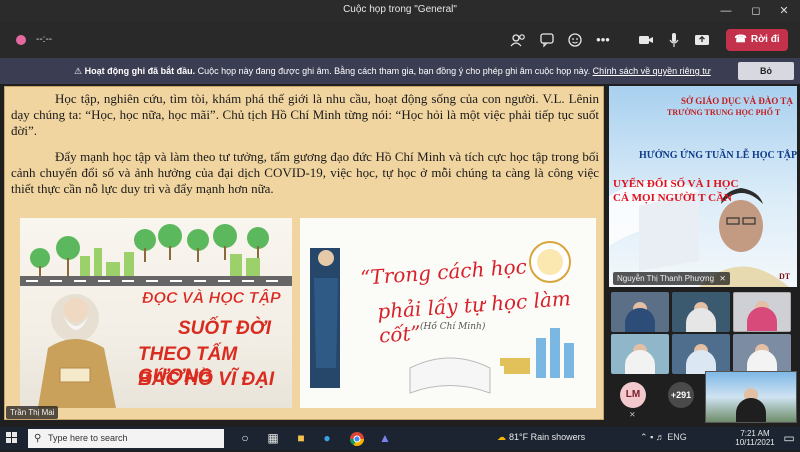 The width and height of the screenshot is (800, 452). I want to click on taskbar-clock: 7:21 AM 10/11/2021, so click(755, 438).